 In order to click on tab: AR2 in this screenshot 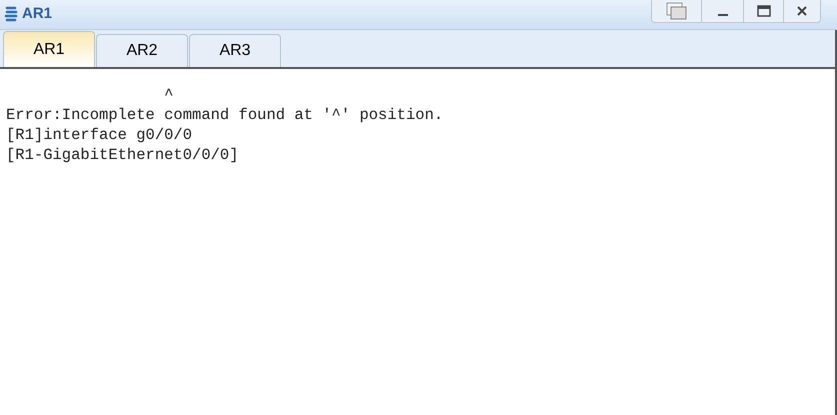, I will do `click(142, 50)`.